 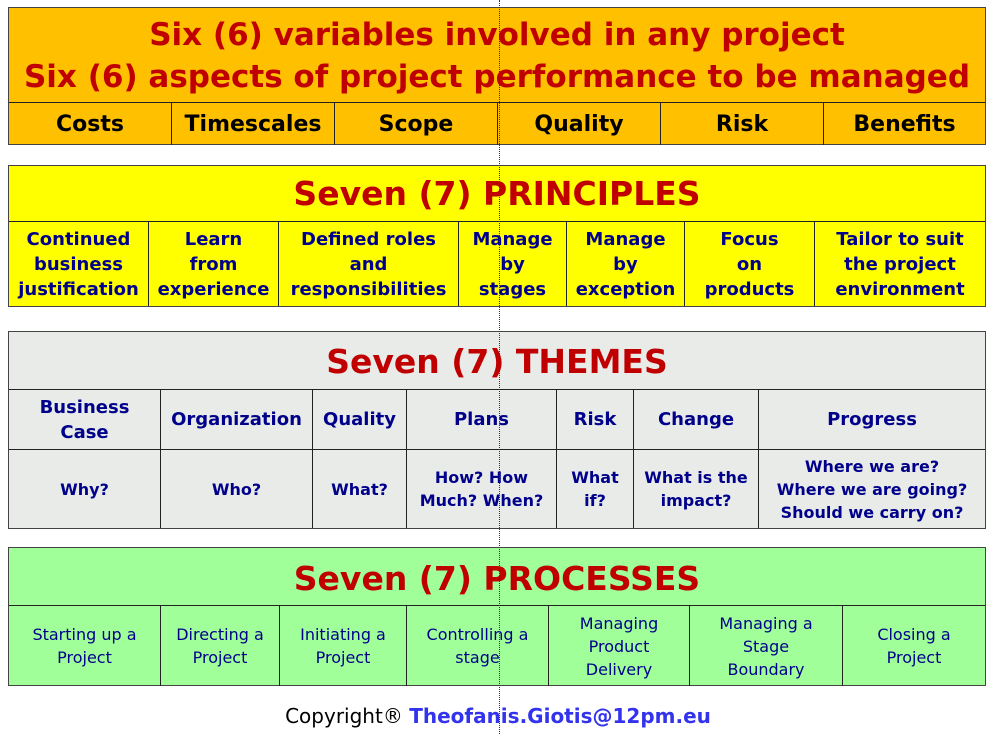 I want to click on theme-business-case: Business Case, so click(x=85, y=419).